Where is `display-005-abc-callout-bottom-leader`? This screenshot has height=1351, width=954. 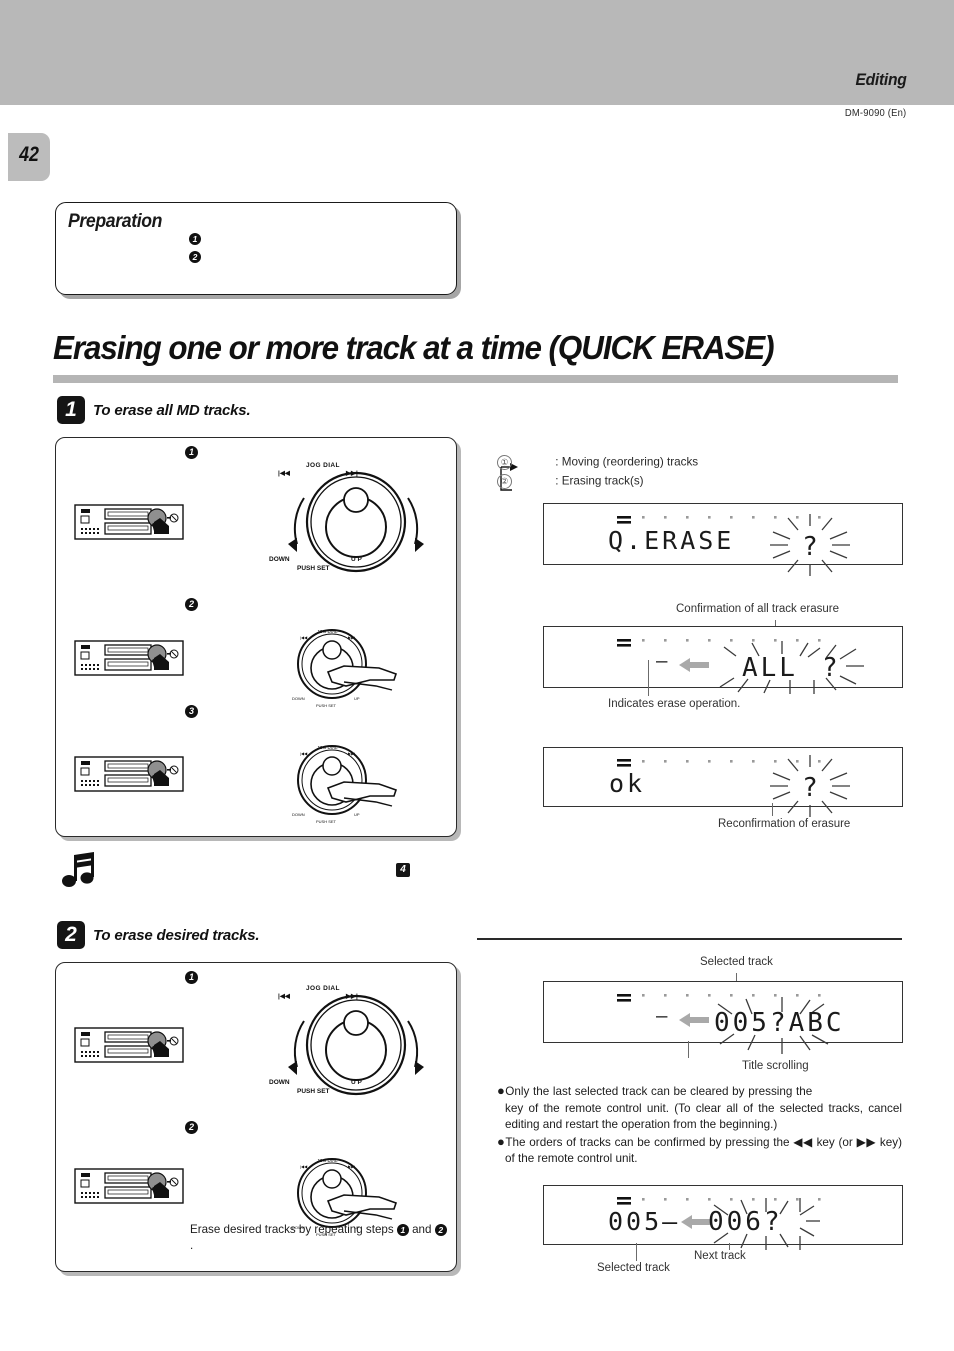 display-005-abc-callout-bottom-leader is located at coordinates (689, 1049).